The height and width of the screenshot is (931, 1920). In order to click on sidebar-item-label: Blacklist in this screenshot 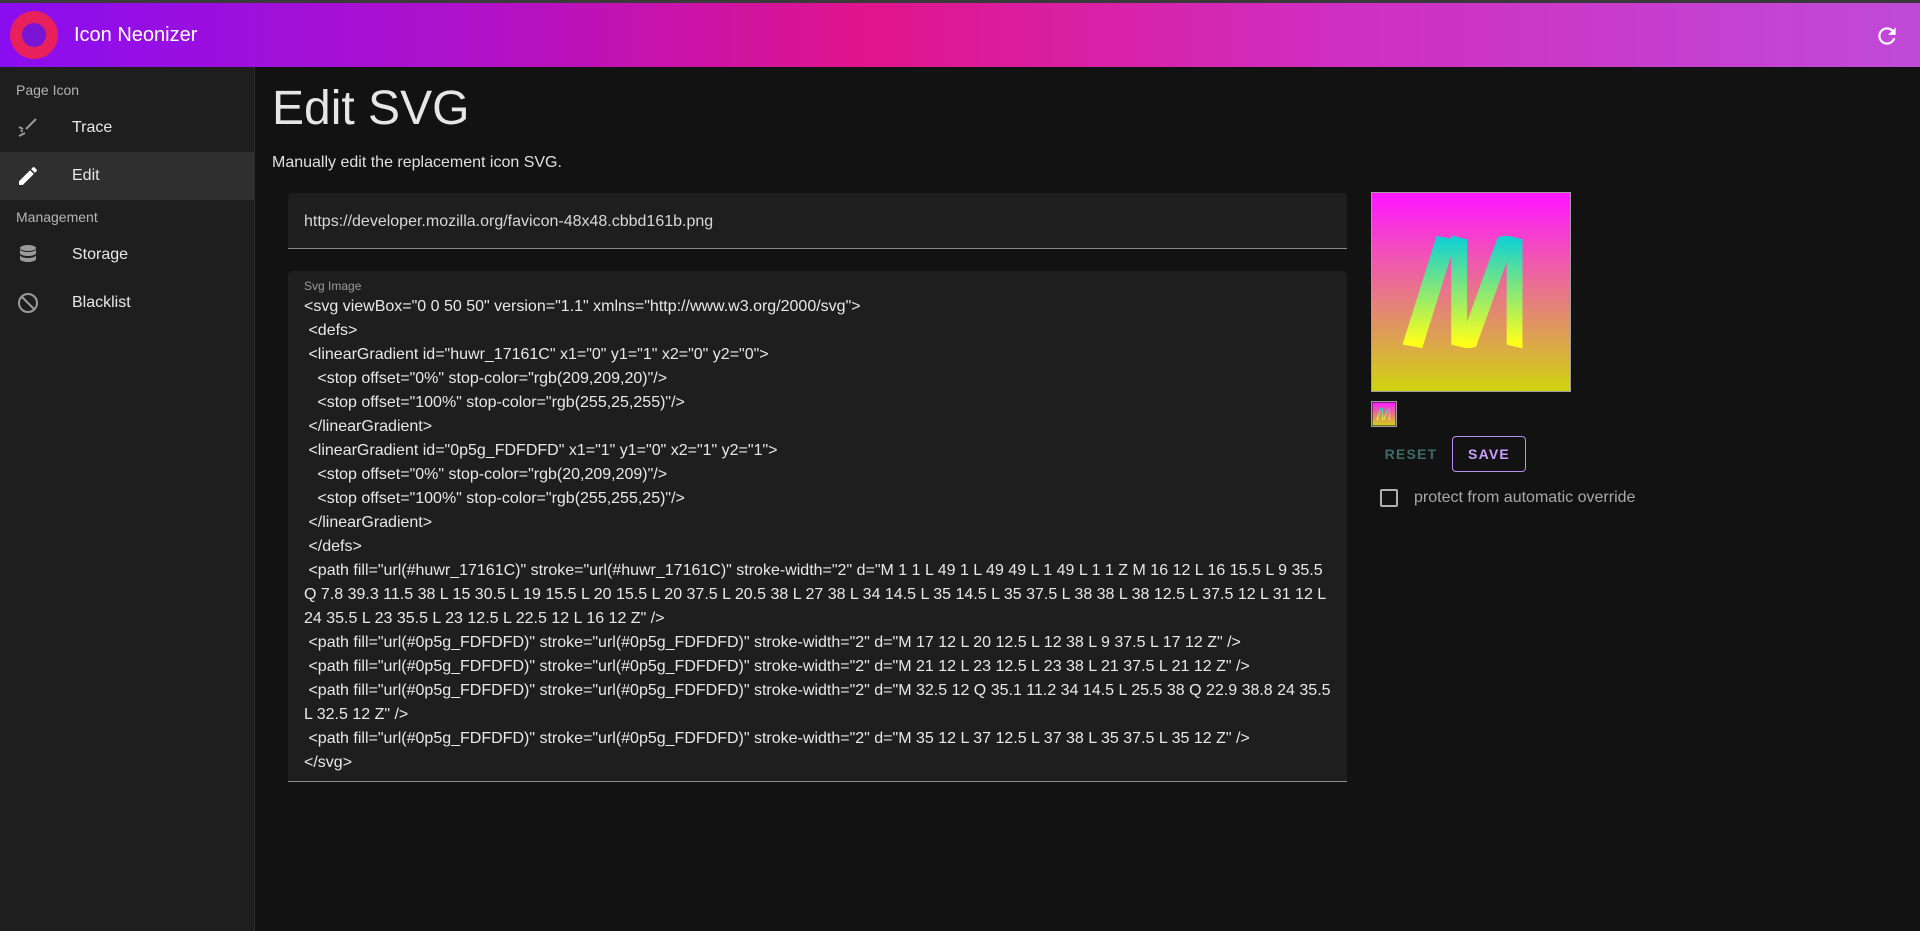, I will do `click(101, 302)`.